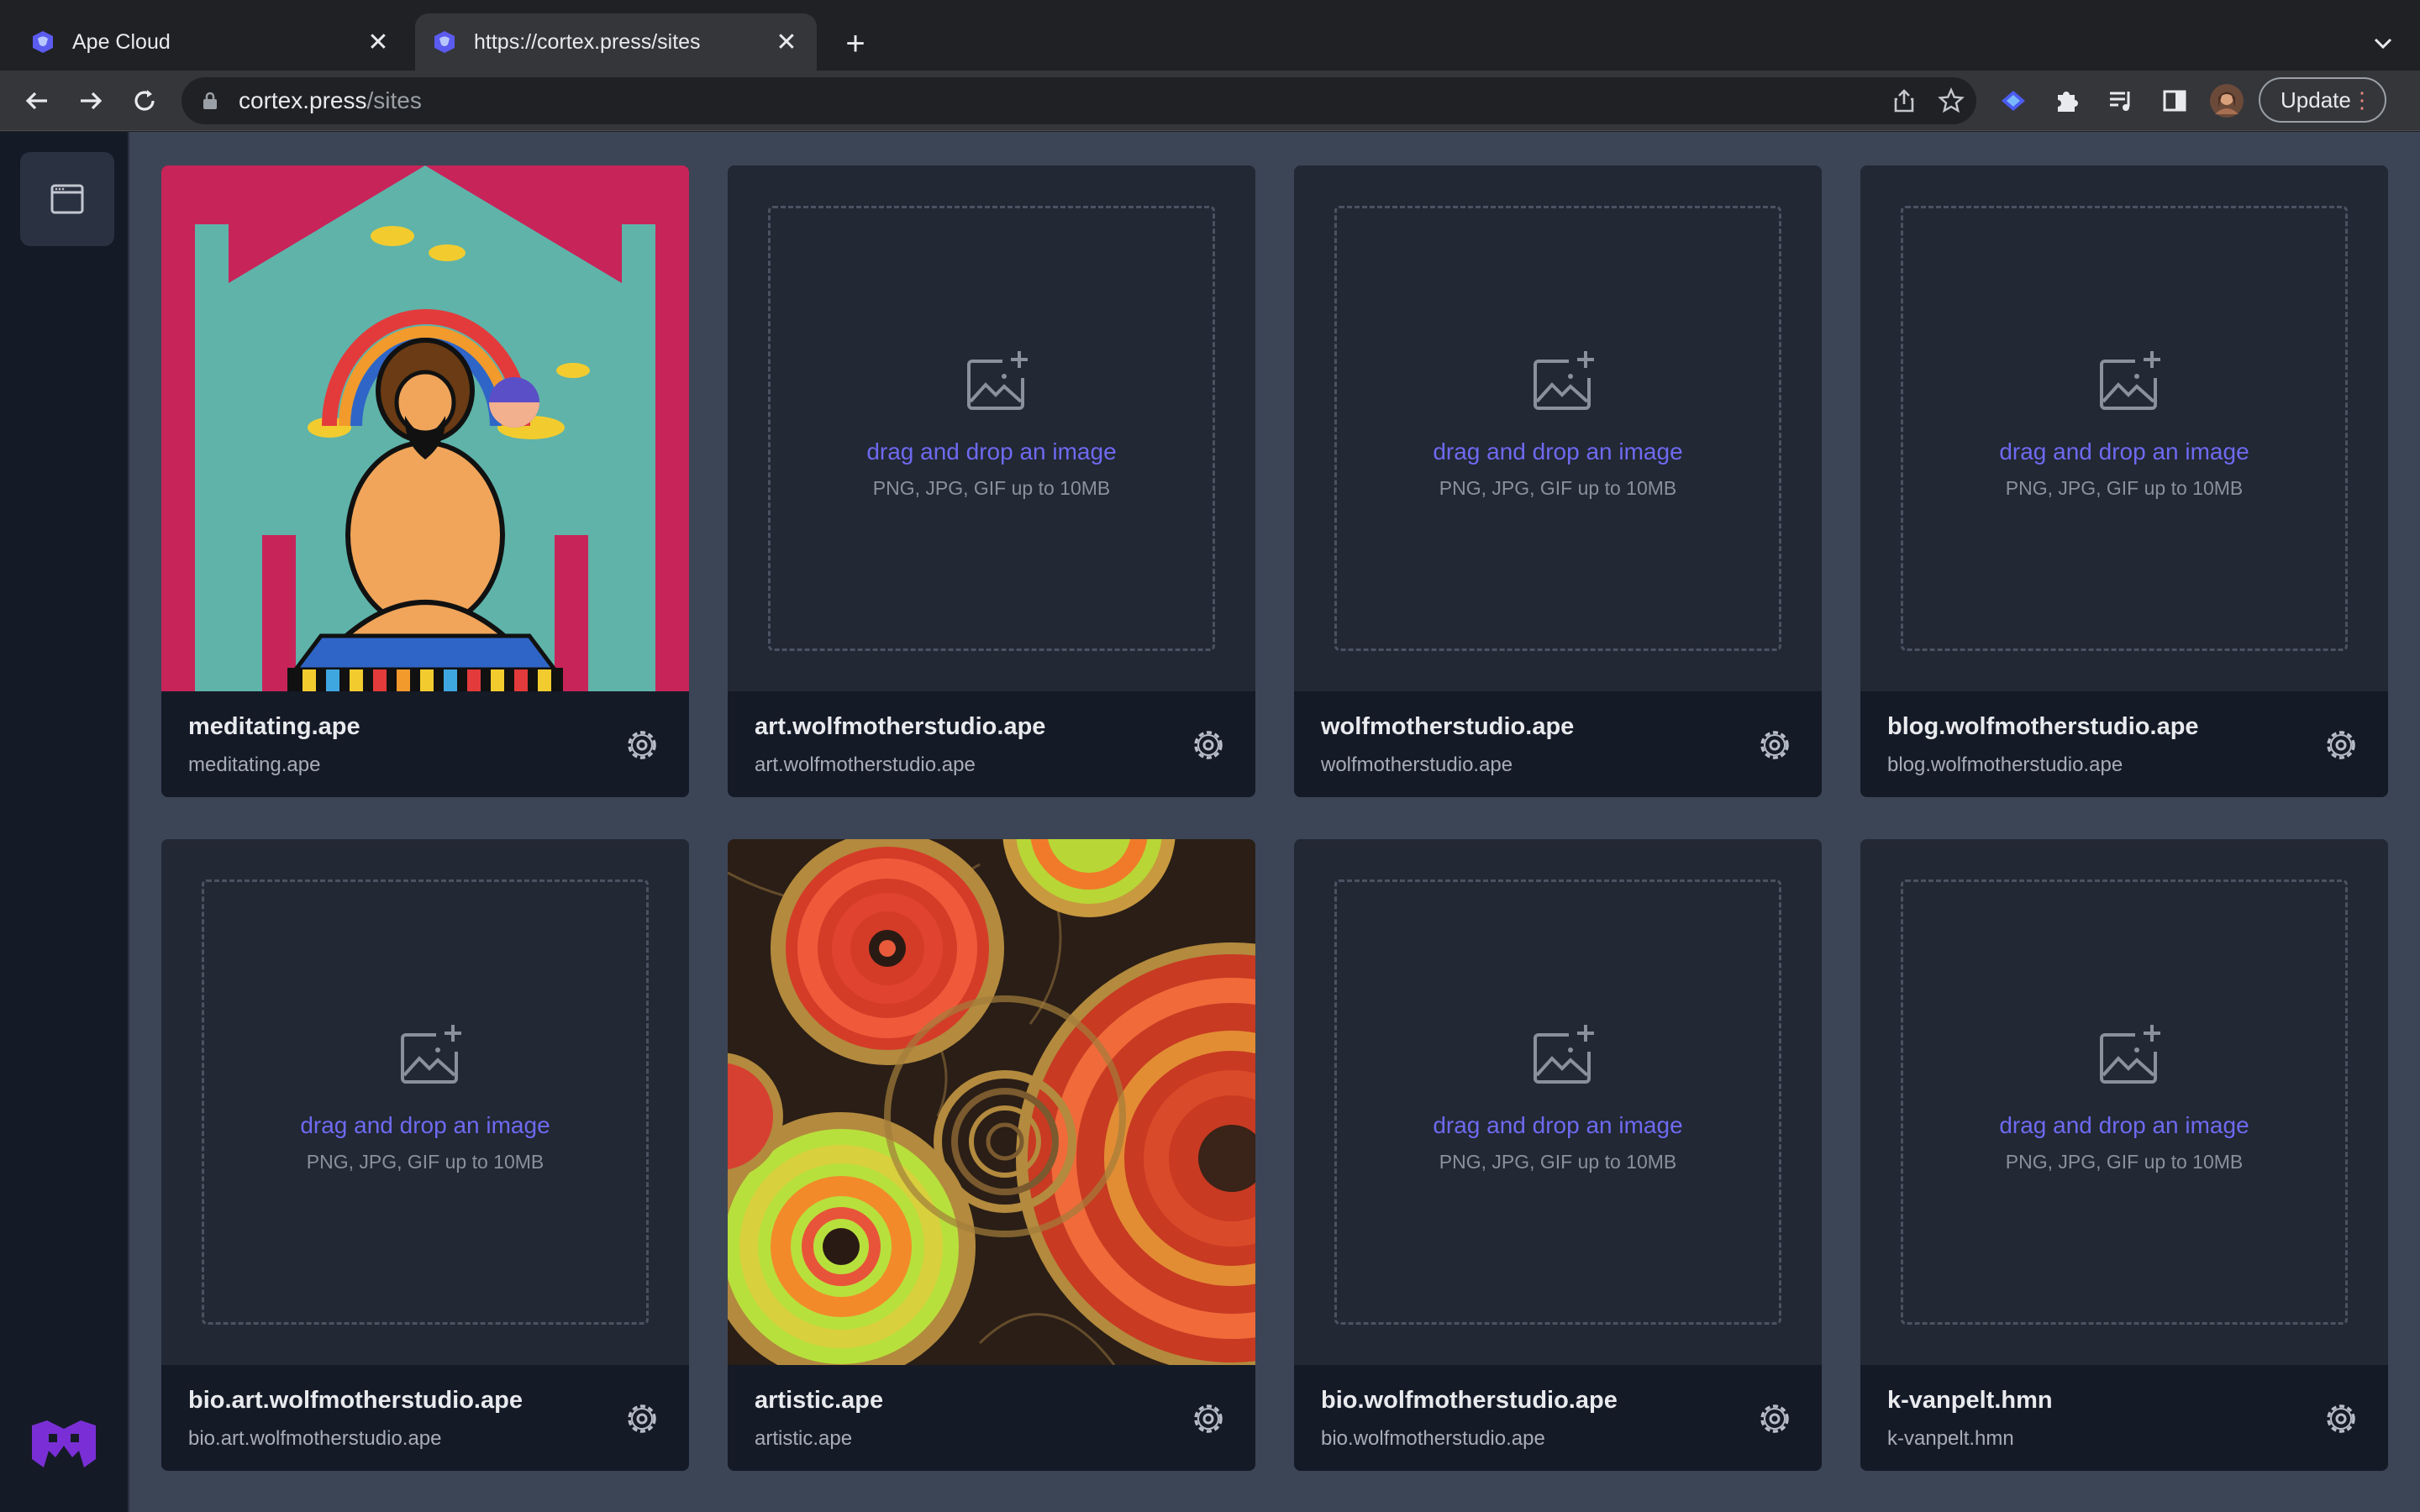 This screenshot has width=2420, height=1512. I want to click on site-domain: wolfmotherstudio.ape, so click(1417, 764).